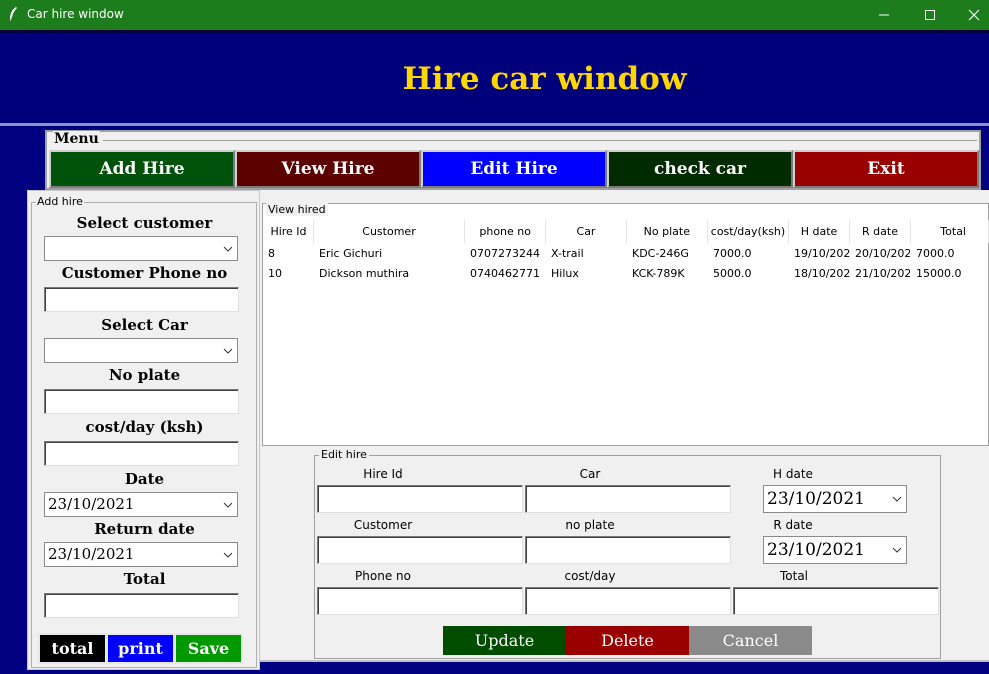 Image resolution: width=989 pixels, height=674 pixels. I want to click on edit-total-field, so click(836, 601).